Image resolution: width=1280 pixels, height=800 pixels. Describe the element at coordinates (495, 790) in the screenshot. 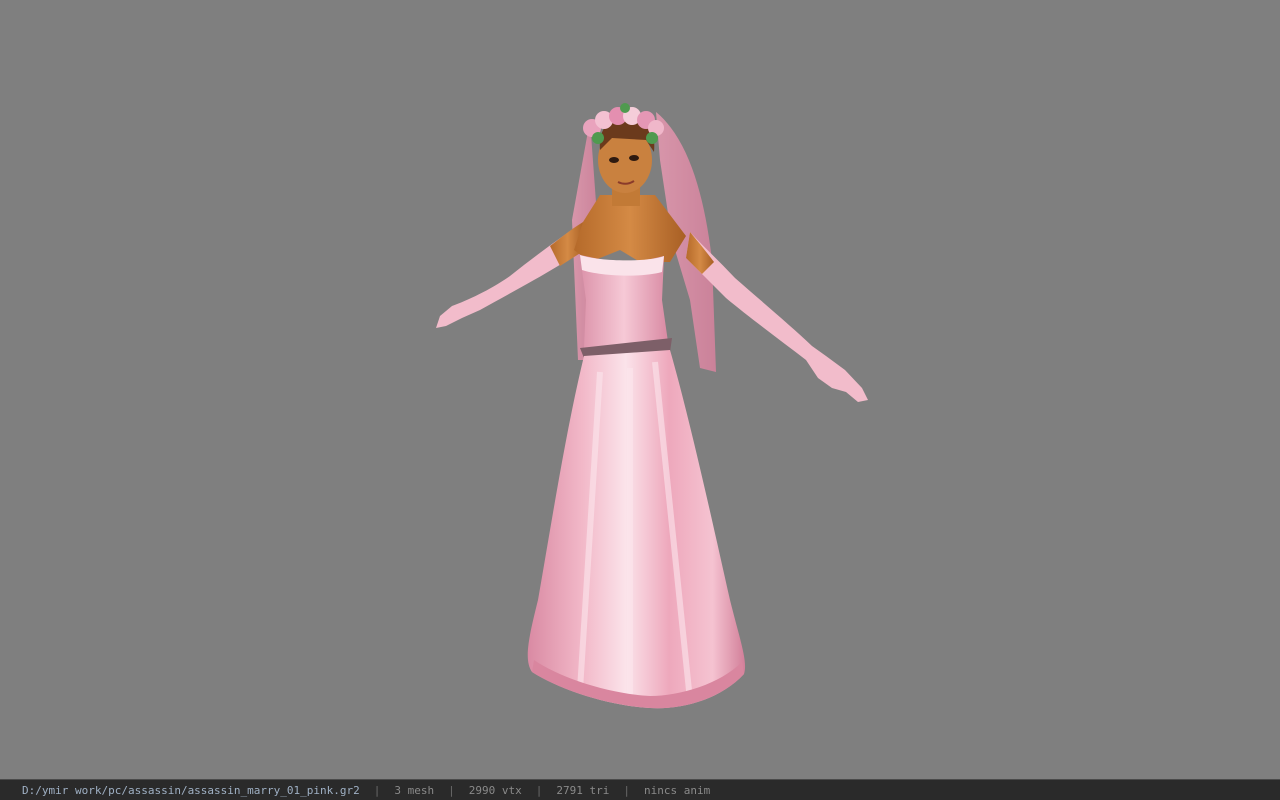

I see `status-vertex-count: 2990 vtx` at that location.